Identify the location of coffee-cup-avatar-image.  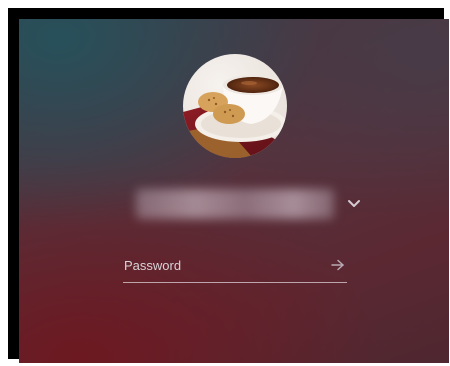
(235, 106).